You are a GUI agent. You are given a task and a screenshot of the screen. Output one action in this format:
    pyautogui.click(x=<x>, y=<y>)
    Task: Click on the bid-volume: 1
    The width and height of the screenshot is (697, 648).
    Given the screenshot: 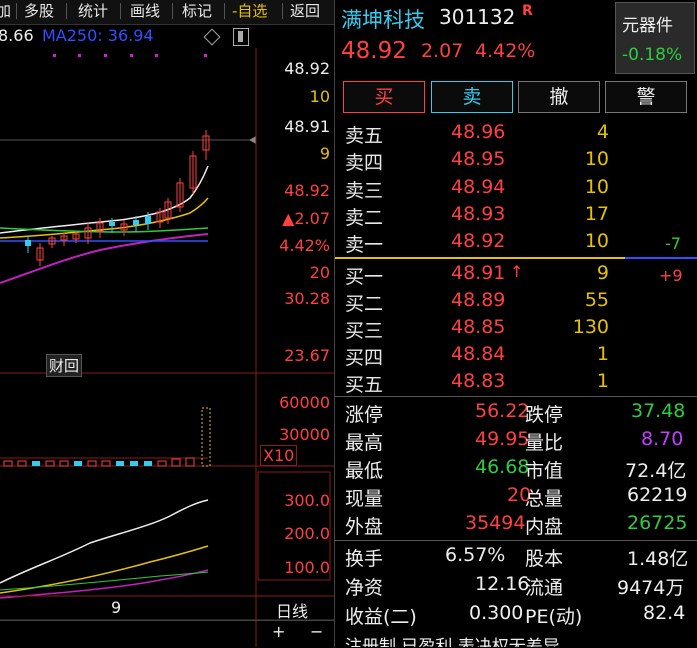 What is the action you would take?
    pyautogui.click(x=602, y=381)
    